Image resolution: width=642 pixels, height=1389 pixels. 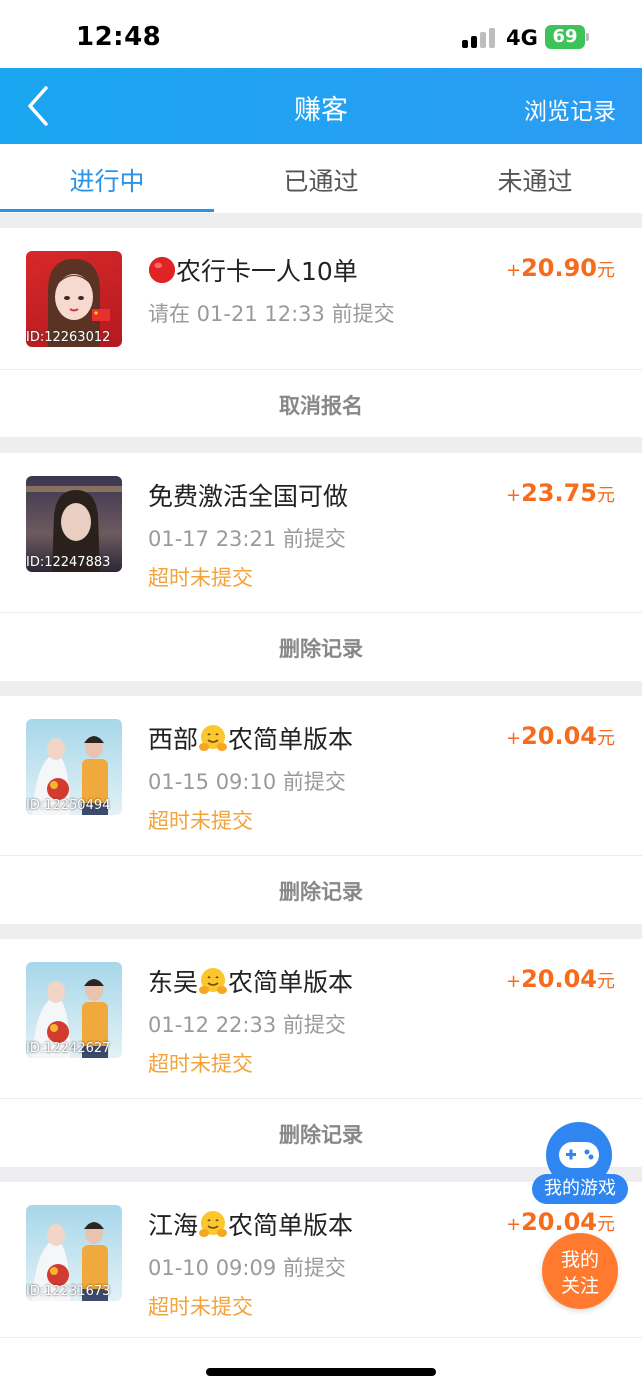 What do you see at coordinates (247, 1268) in the screenshot?
I see `task-deadline: 01-10 09:09 前提交` at bounding box center [247, 1268].